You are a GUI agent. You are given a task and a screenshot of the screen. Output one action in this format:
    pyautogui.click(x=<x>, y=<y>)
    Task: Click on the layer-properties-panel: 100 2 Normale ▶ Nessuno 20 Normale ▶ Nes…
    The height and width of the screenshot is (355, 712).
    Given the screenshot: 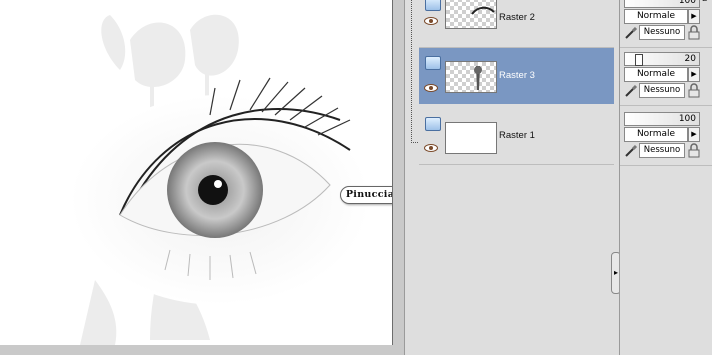 What is the action you would take?
    pyautogui.click(x=665, y=177)
    